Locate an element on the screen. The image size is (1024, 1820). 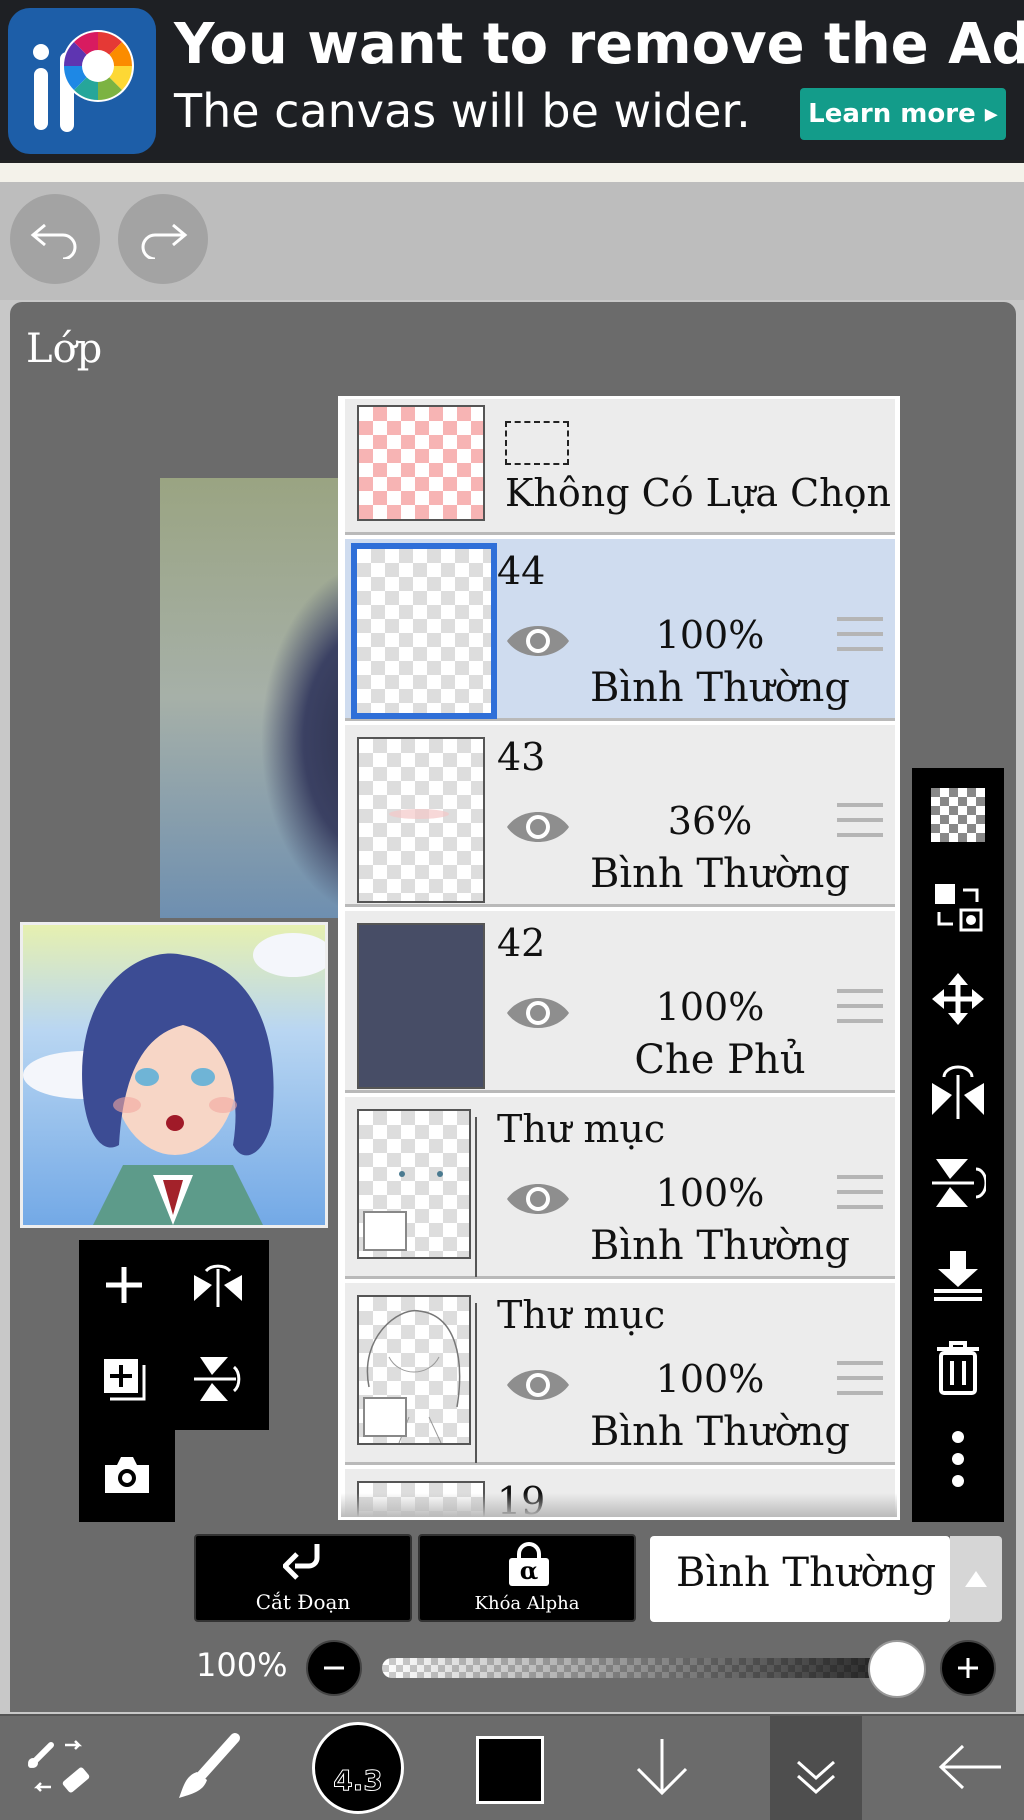
flip-vertical-button is located at coordinates (218, 1379).